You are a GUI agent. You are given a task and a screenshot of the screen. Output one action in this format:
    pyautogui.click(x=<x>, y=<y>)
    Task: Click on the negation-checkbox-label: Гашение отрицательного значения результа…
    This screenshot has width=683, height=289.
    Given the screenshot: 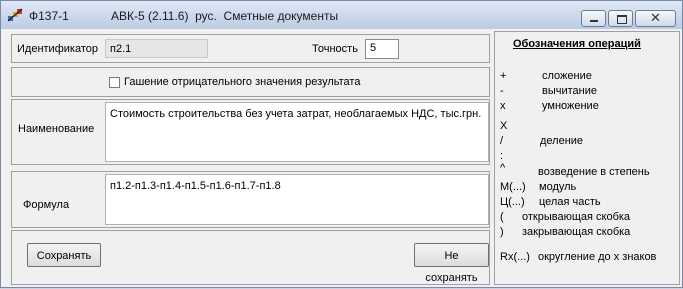 What is the action you would take?
    pyautogui.click(x=242, y=82)
    